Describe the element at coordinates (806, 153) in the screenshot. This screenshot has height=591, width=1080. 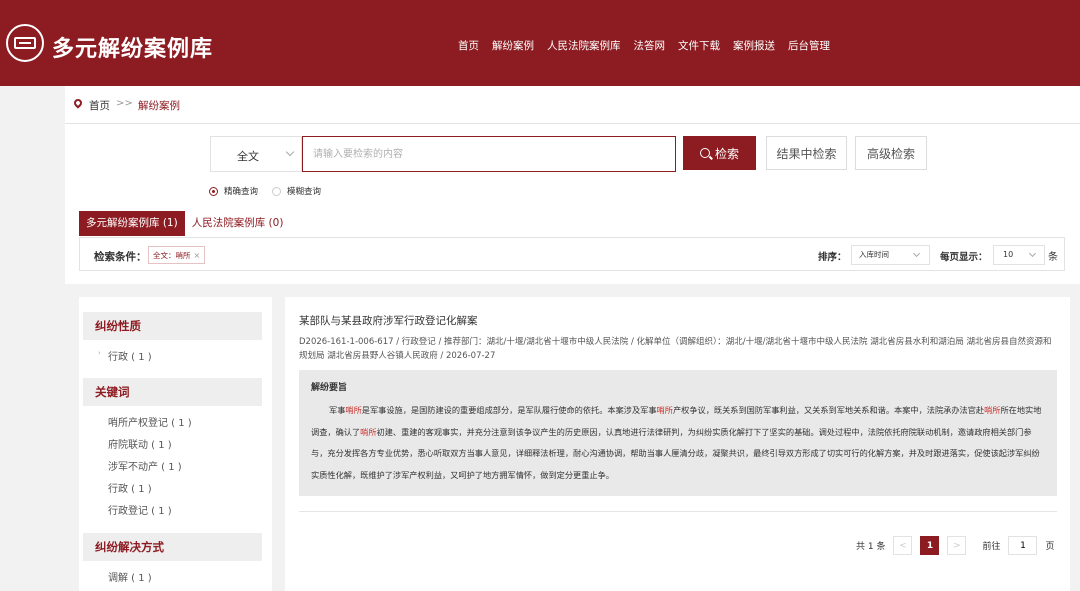
I see `refine-search-button: 结果中检索` at that location.